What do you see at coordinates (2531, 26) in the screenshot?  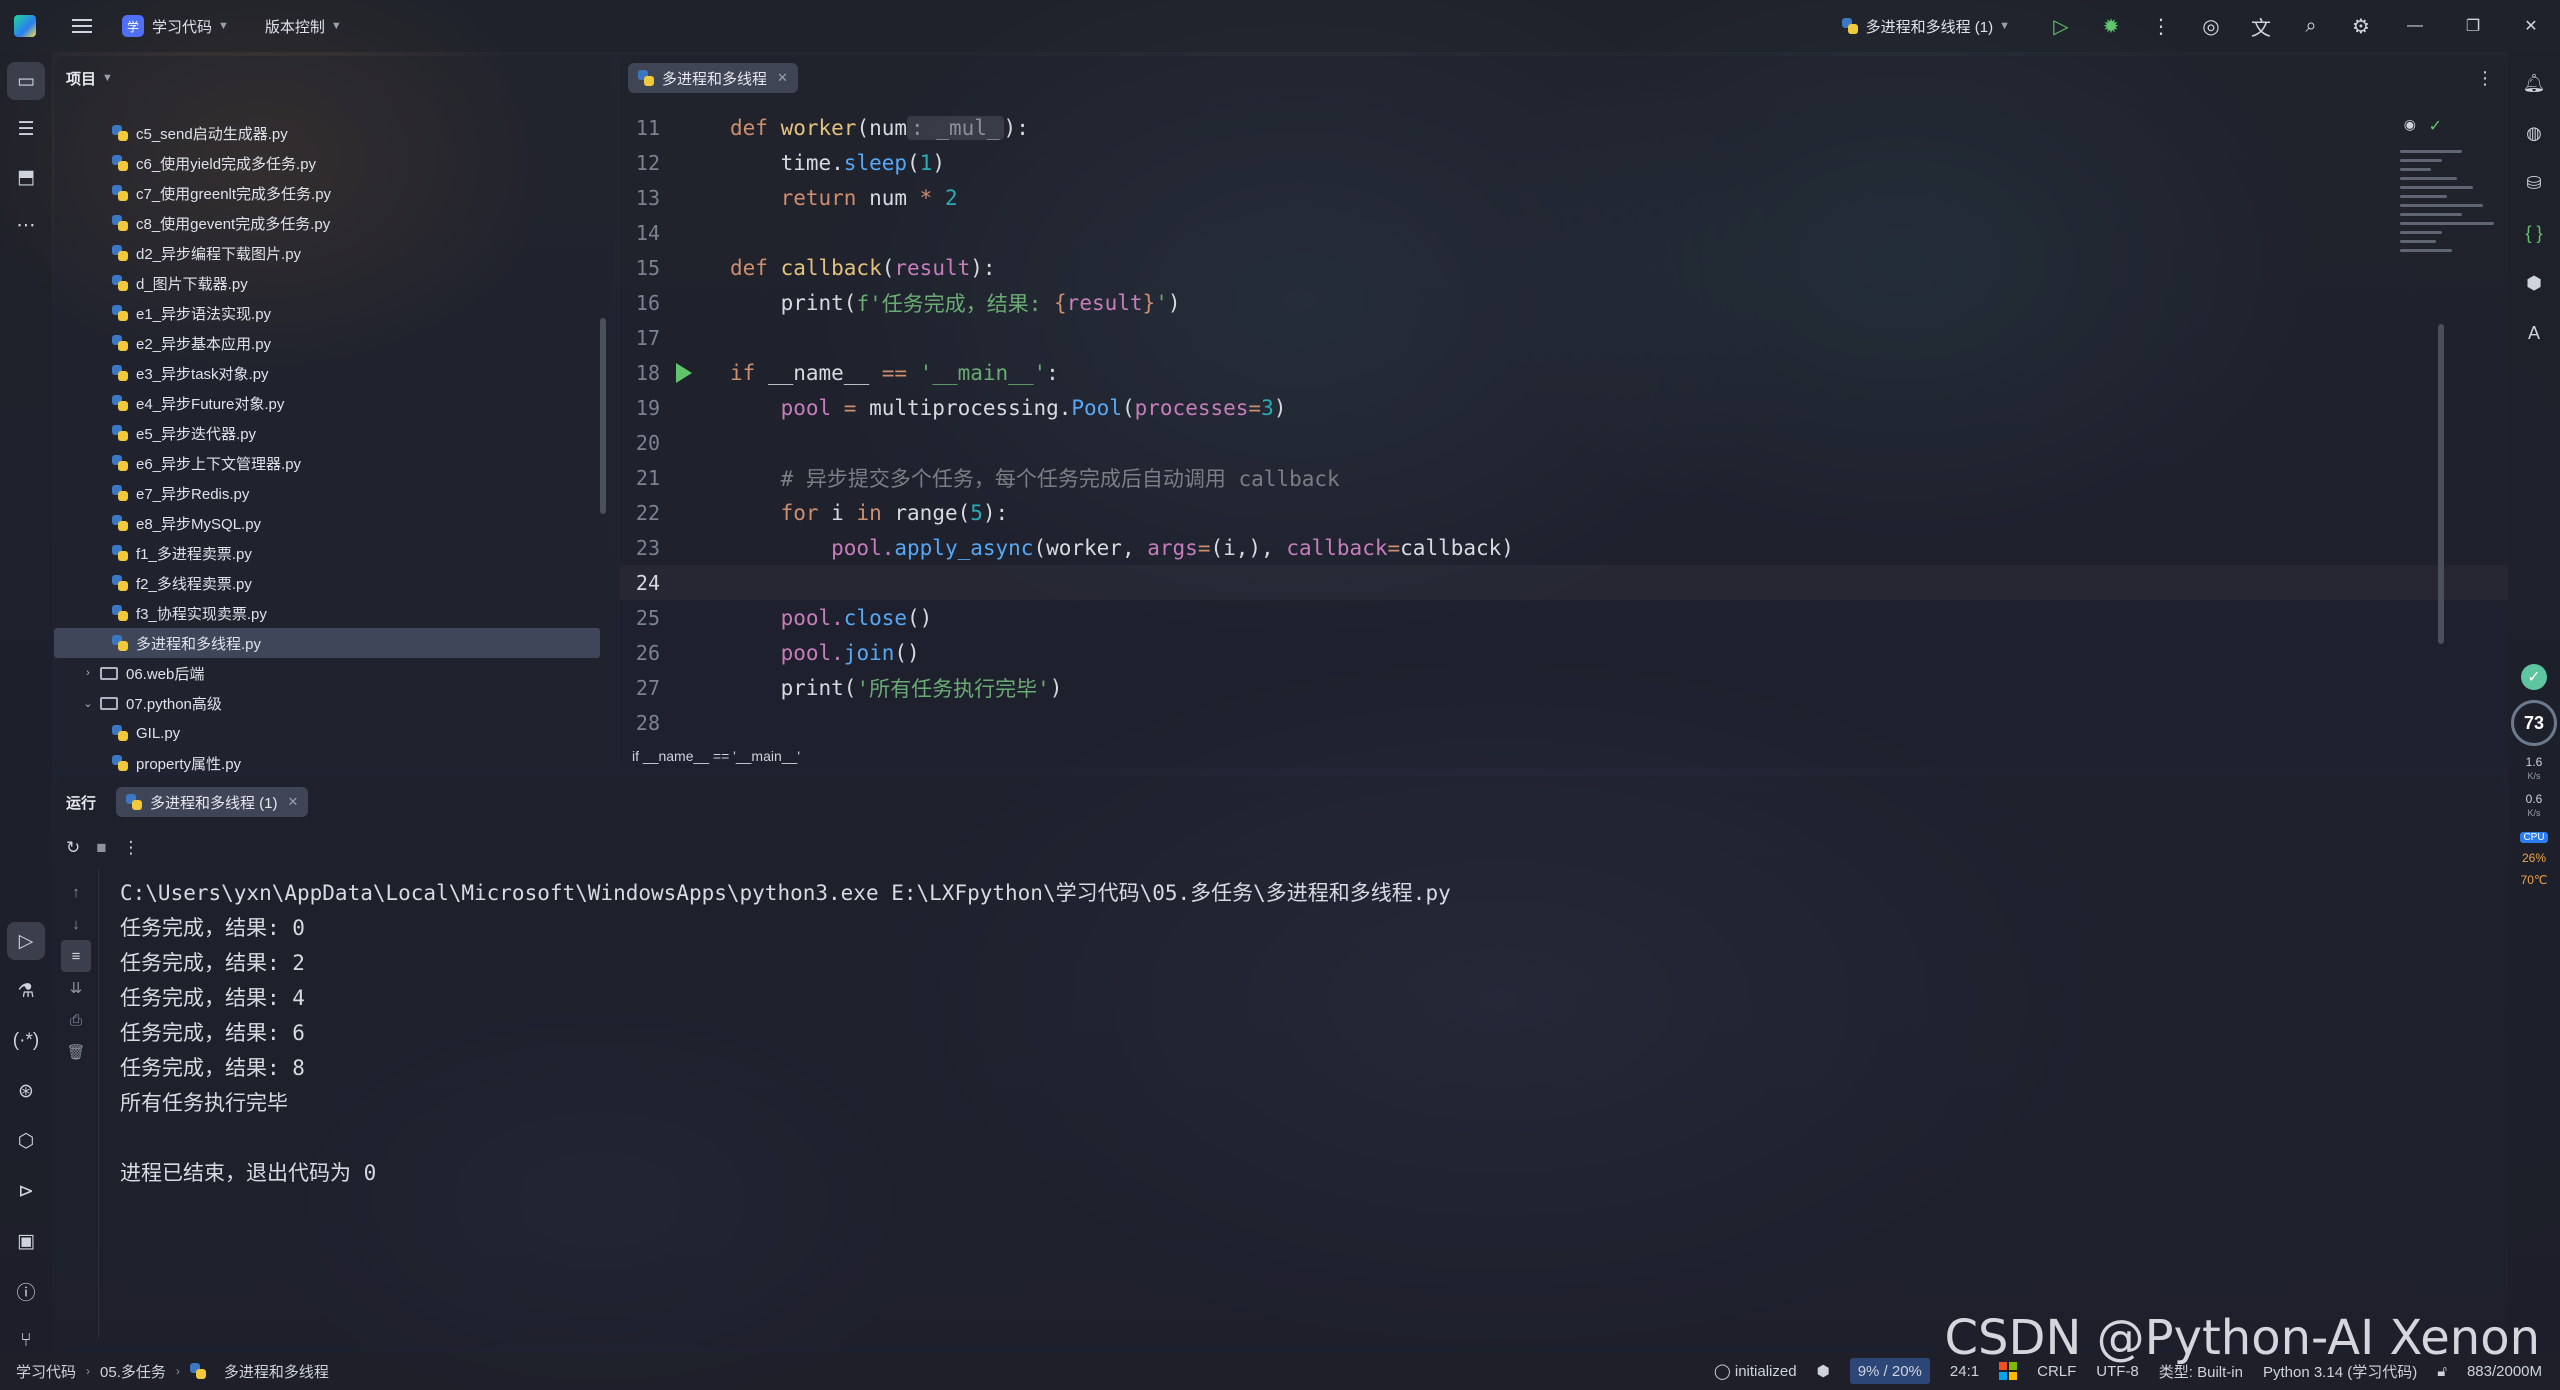 I see `close-window-icon: ✕` at bounding box center [2531, 26].